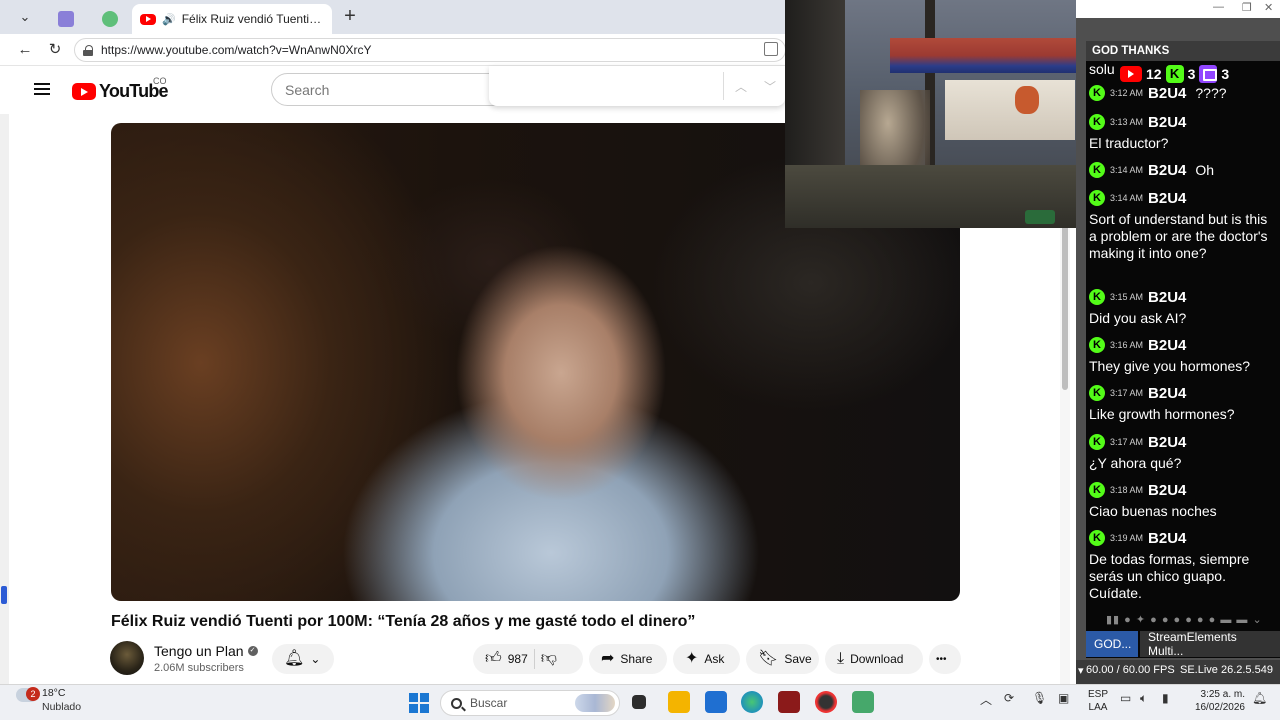  What do you see at coordinates (350, 17) in the screenshot?
I see `new-tab-button: +` at bounding box center [350, 17].